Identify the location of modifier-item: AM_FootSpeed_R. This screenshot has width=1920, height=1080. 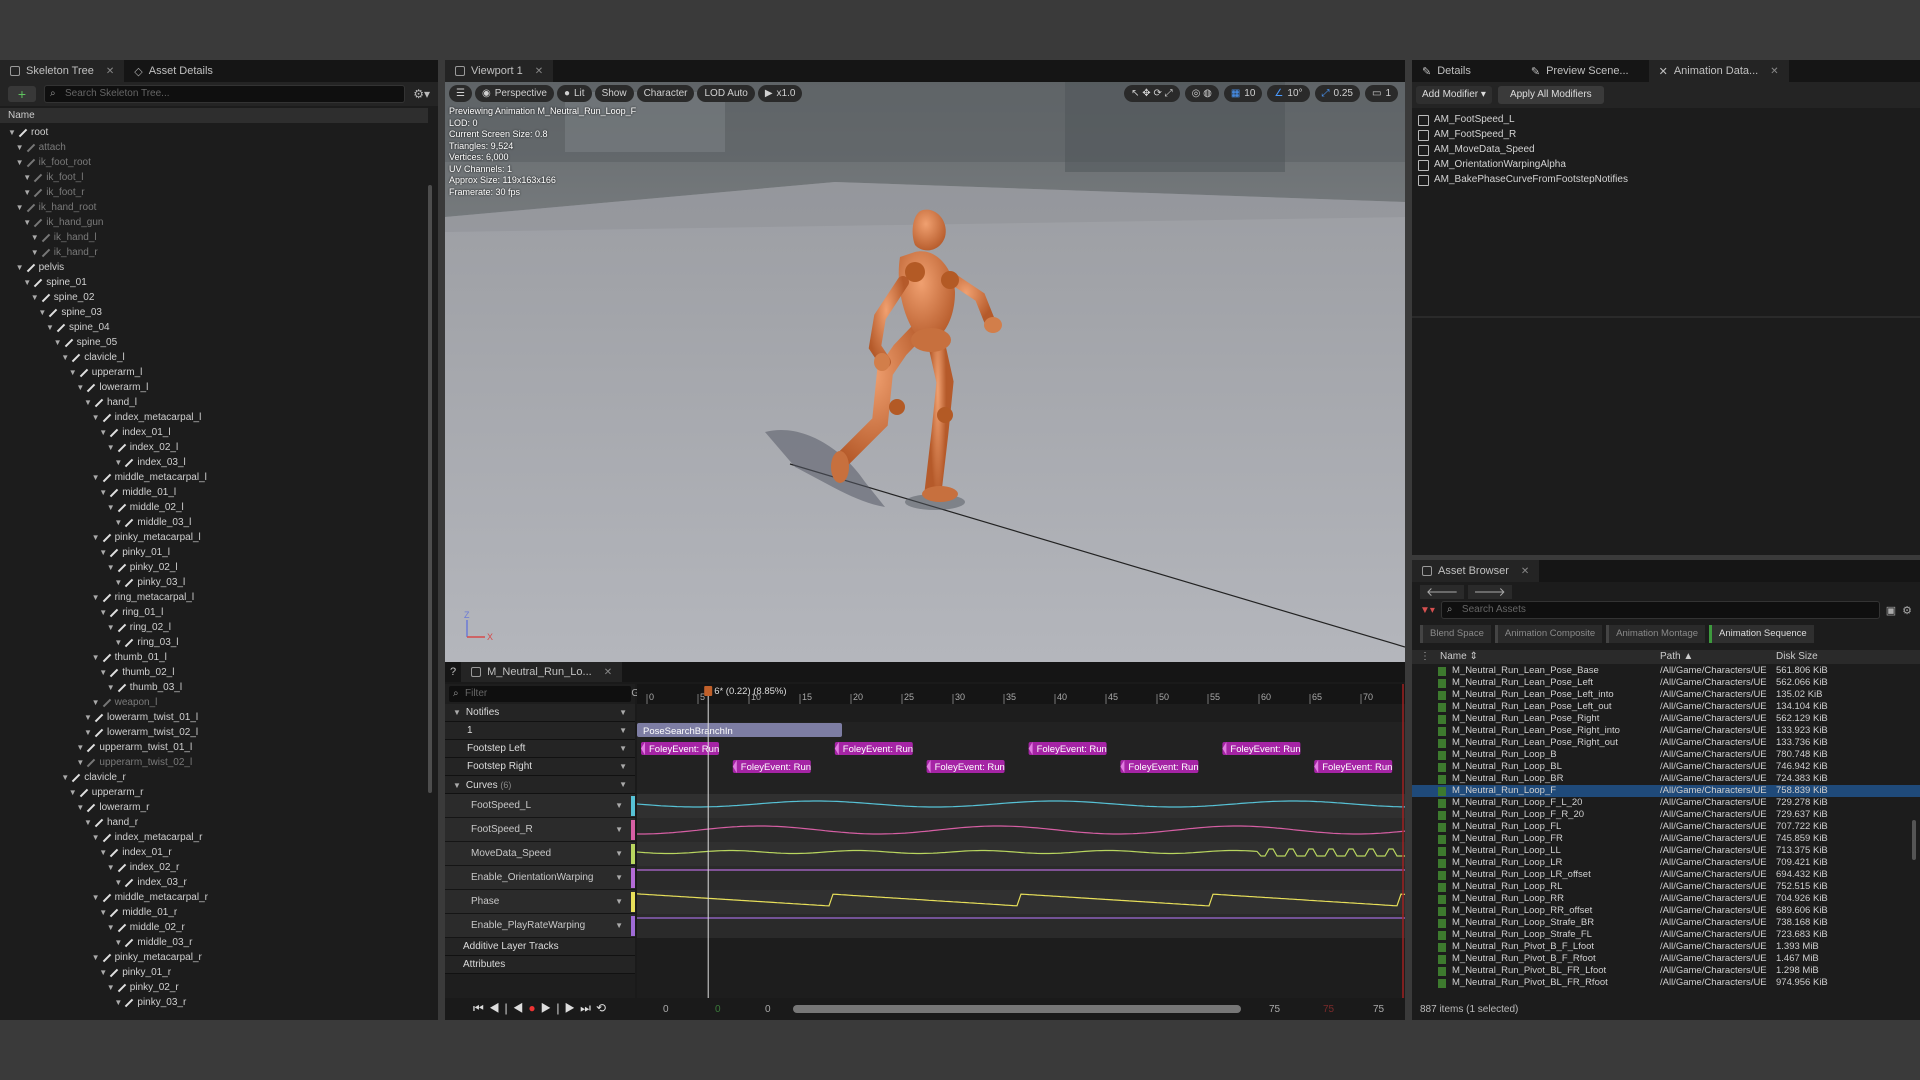
(1666, 134).